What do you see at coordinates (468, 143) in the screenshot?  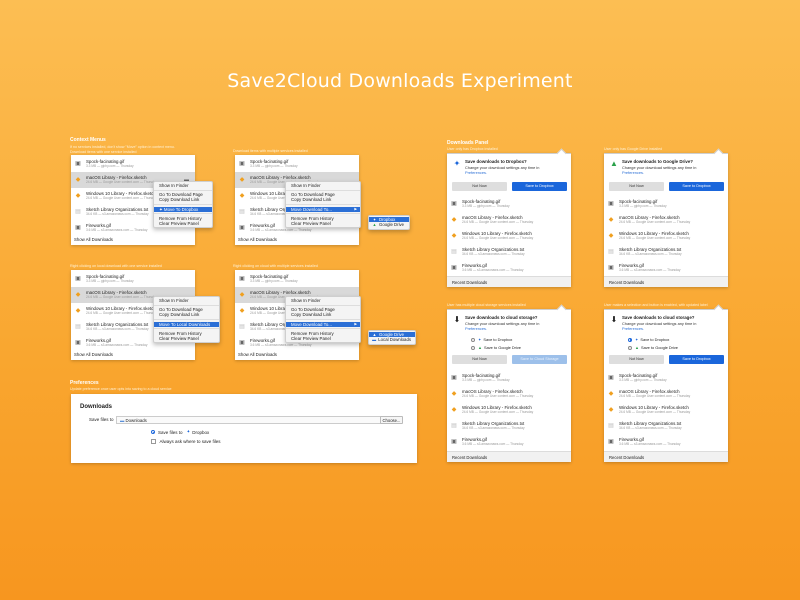 I see `section-title-downloads-panel: Downloads Panel` at bounding box center [468, 143].